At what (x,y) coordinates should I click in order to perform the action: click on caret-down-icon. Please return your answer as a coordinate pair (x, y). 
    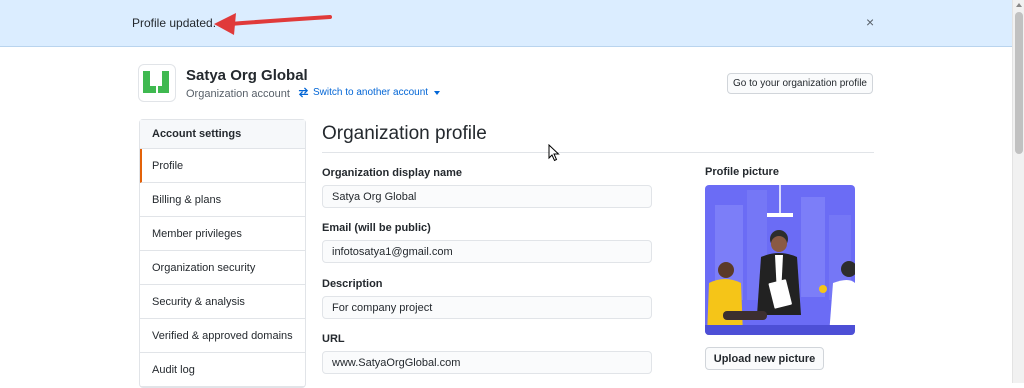
    Looking at the image, I should click on (437, 92).